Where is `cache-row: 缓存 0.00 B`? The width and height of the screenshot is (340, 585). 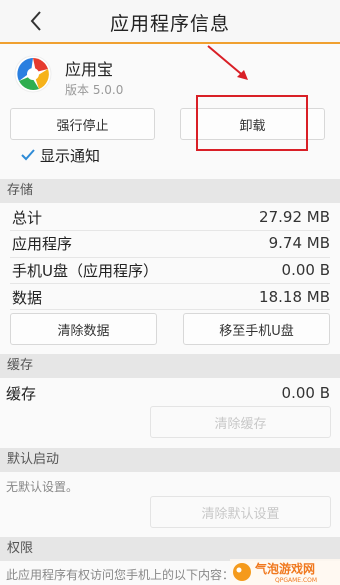 cache-row: 缓存 0.00 B is located at coordinates (168, 393).